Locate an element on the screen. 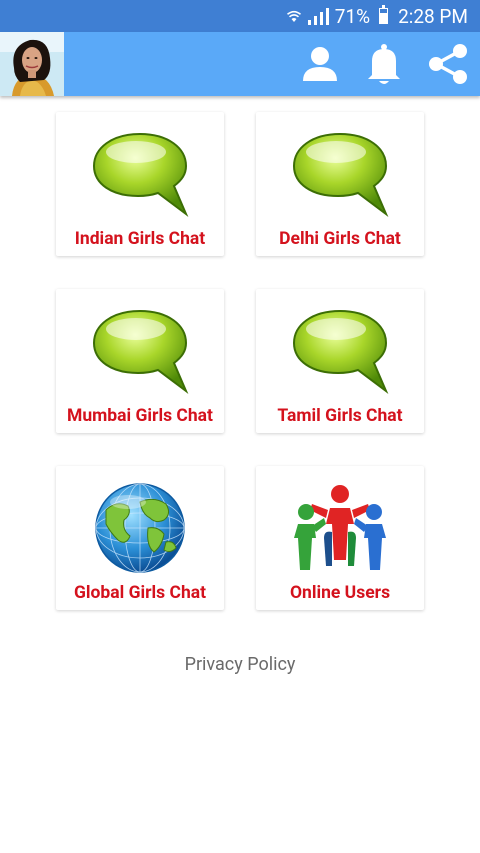  menu-card-label: Online Users is located at coordinates (340, 593).